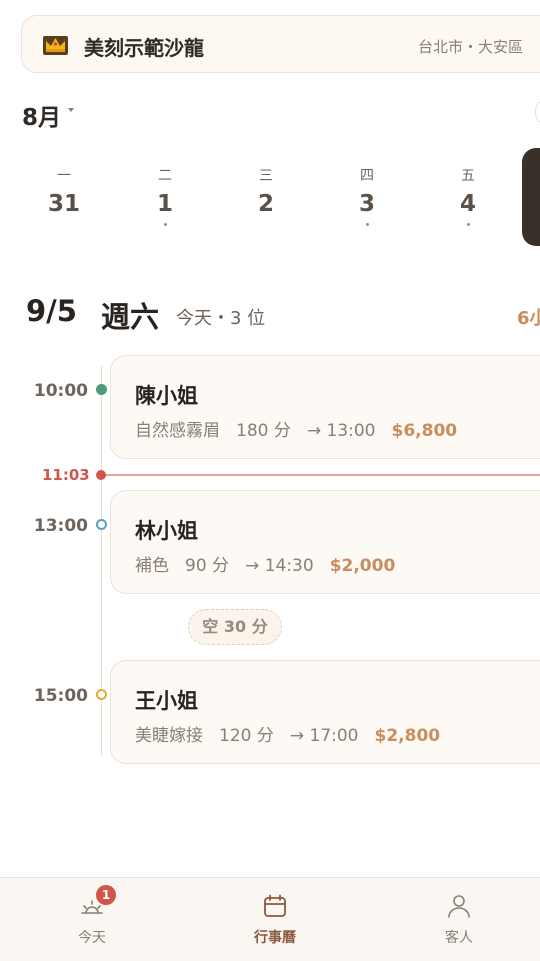 This screenshot has width=540, height=961. What do you see at coordinates (71, 110) in the screenshot?
I see `chevron-down-icon` at bounding box center [71, 110].